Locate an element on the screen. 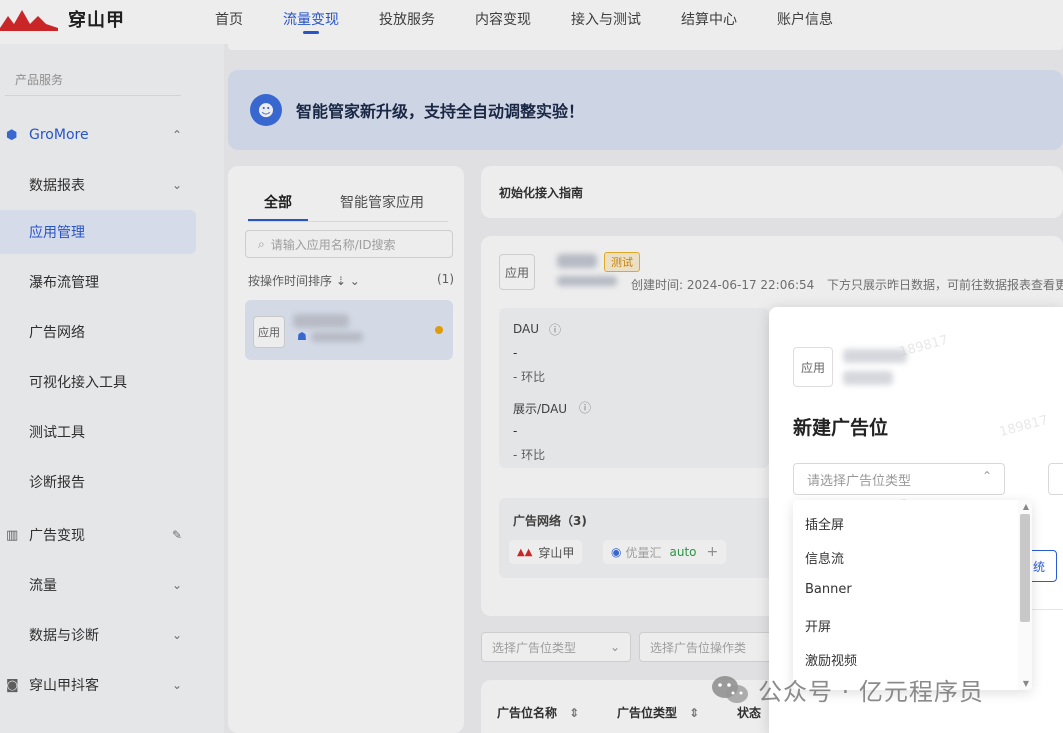  dropdown-scrollbar: ▲ ▼ is located at coordinates (1025, 595).